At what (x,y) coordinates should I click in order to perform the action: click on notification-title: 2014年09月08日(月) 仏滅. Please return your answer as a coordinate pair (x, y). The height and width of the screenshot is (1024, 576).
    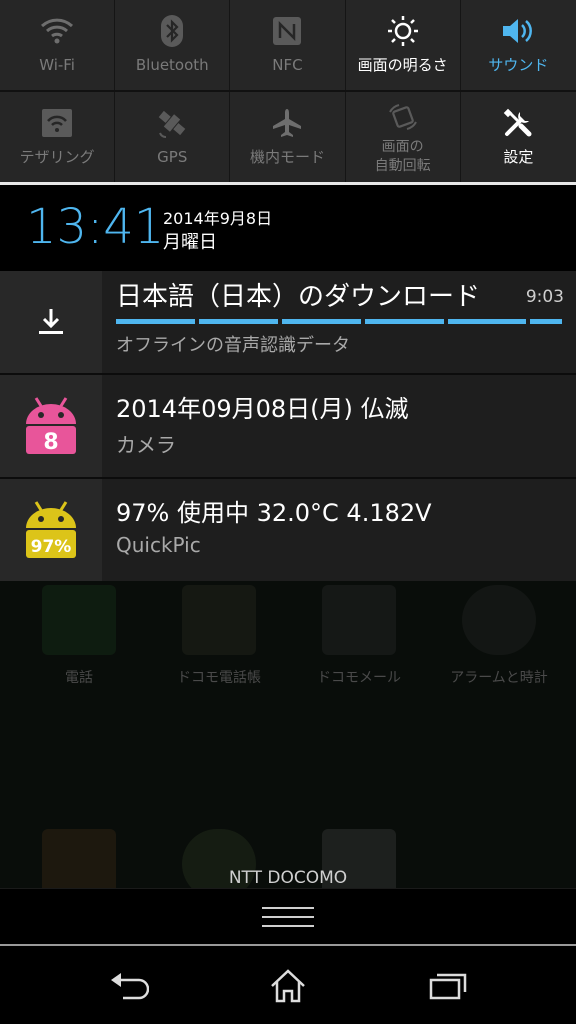
    Looking at the image, I should click on (262, 409).